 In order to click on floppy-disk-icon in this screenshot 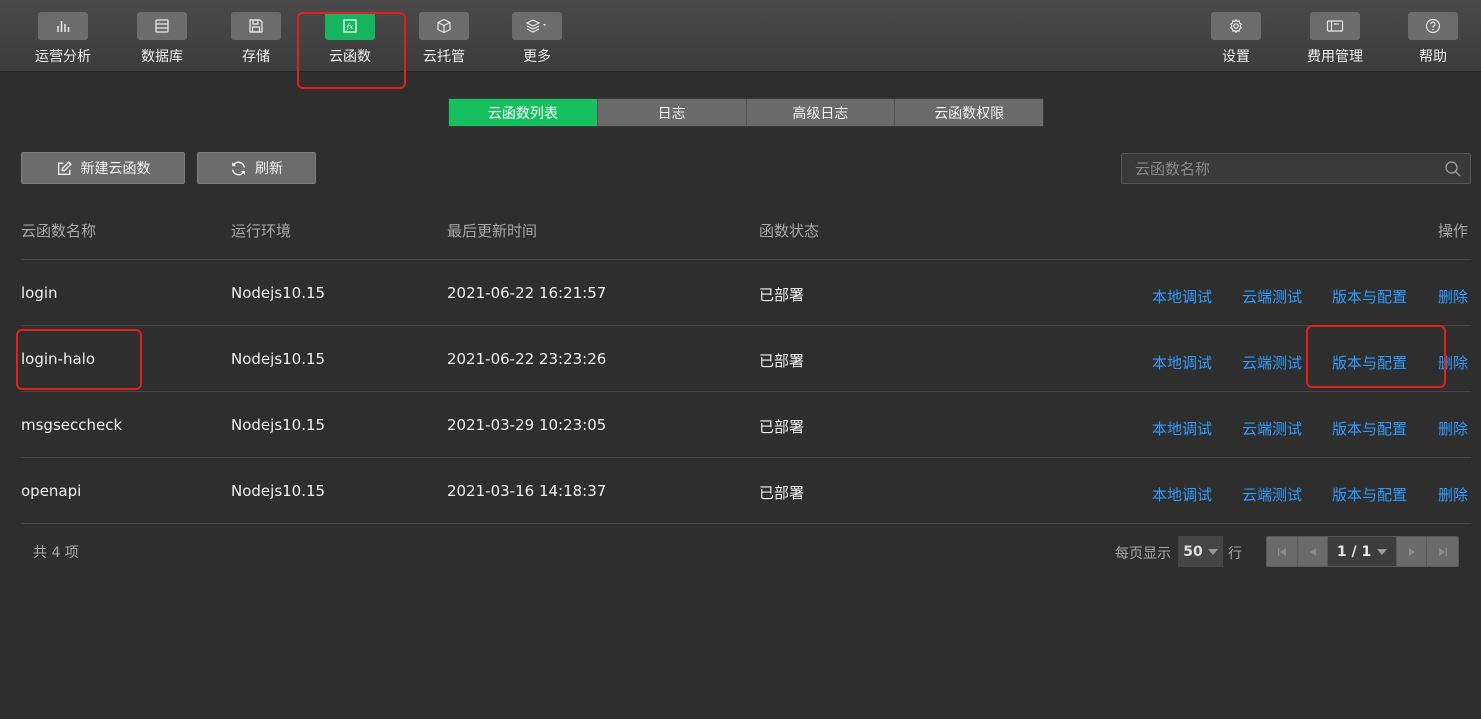, I will do `click(256, 26)`.